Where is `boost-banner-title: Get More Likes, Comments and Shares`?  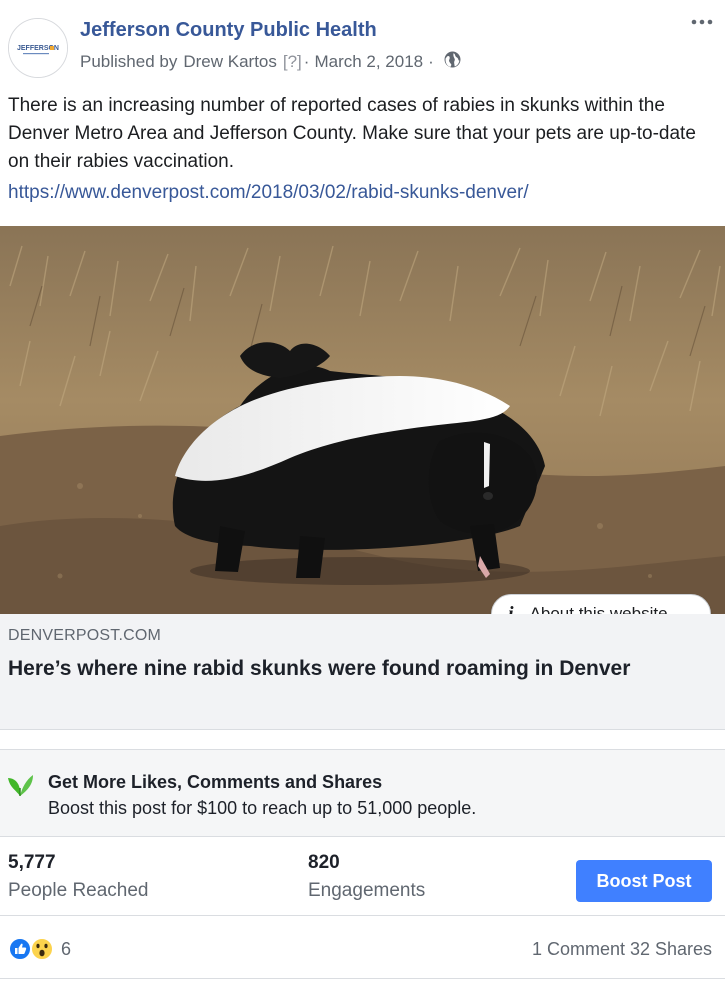
boost-banner-title: Get More Likes, Comments and Shares is located at coordinates (215, 782).